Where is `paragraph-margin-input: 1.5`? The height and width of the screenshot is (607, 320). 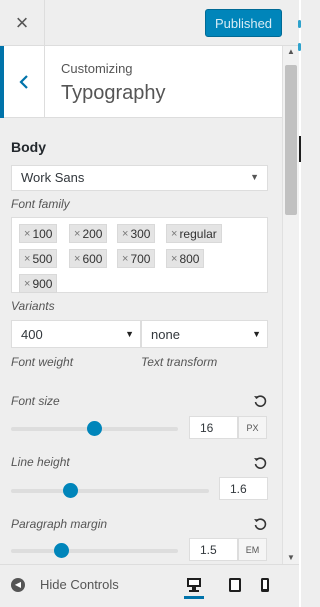 paragraph-margin-input: 1.5 is located at coordinates (213, 549).